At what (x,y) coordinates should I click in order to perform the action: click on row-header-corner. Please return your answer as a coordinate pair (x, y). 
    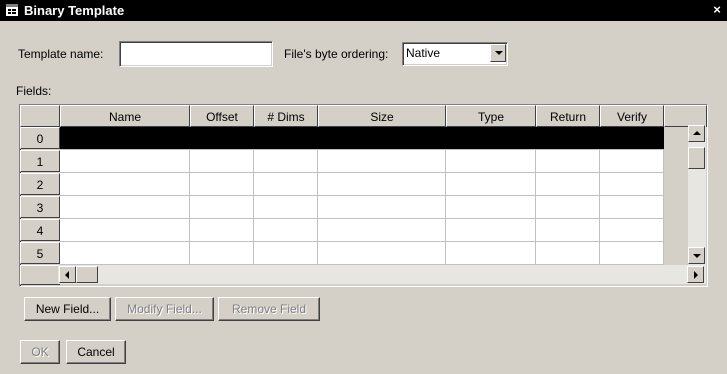
    Looking at the image, I should click on (40, 275).